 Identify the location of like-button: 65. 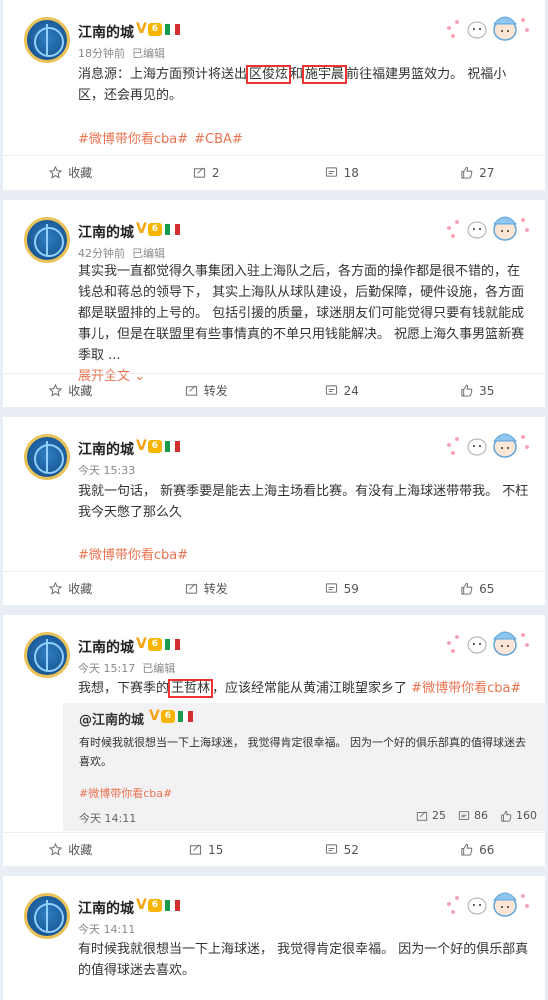
(478, 588).